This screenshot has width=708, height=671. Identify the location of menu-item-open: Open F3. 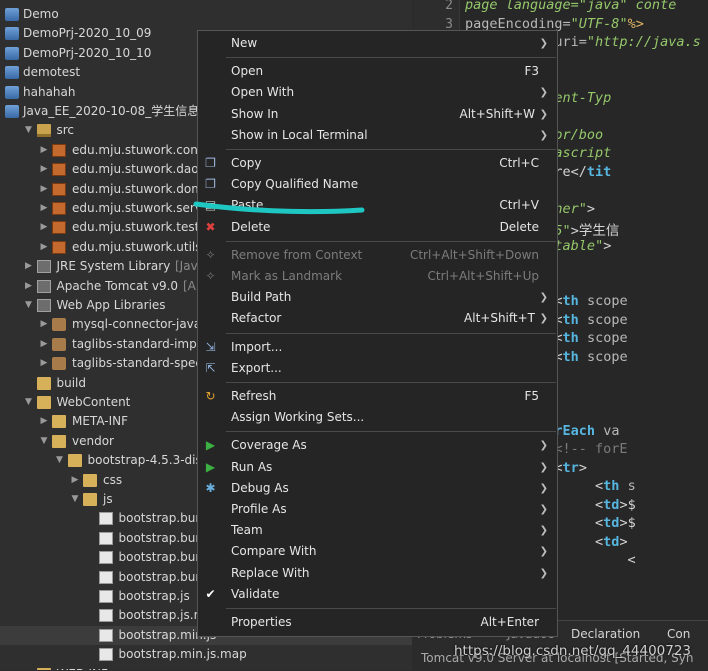
(377, 71).